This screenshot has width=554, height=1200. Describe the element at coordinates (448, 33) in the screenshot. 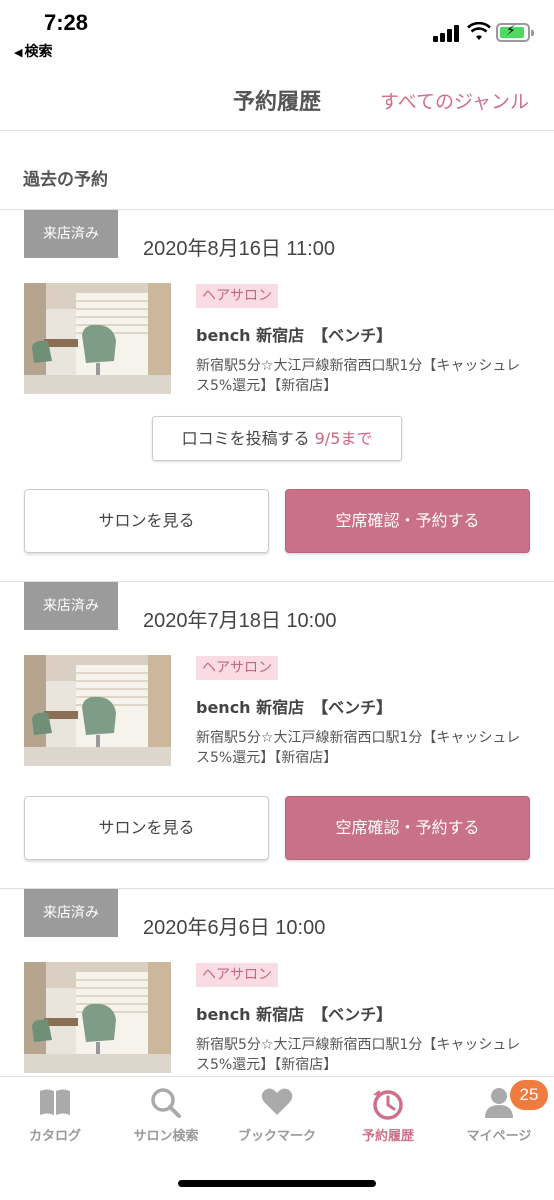

I see `signal-icon` at that location.